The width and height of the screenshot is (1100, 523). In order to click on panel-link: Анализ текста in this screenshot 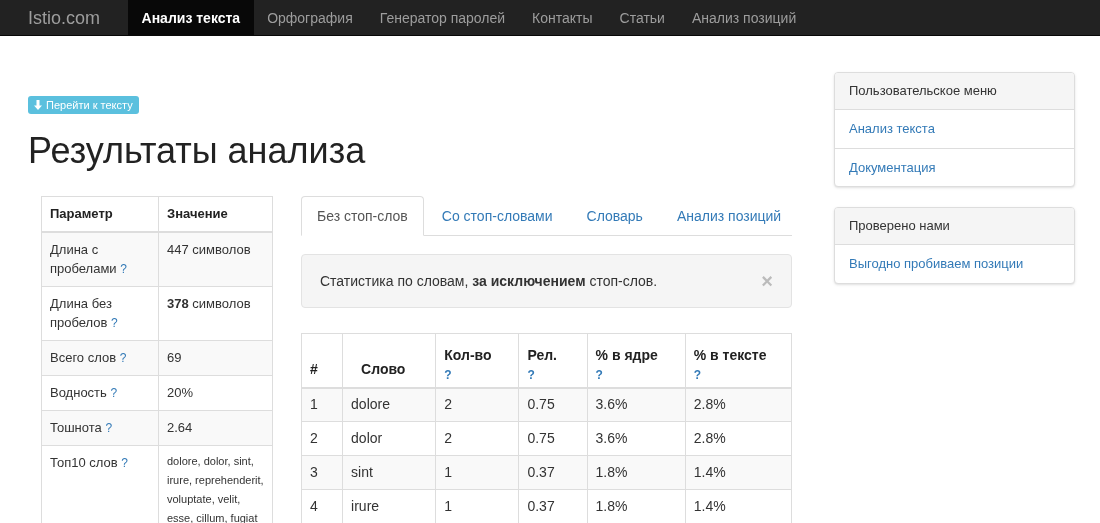, I will do `click(954, 129)`.